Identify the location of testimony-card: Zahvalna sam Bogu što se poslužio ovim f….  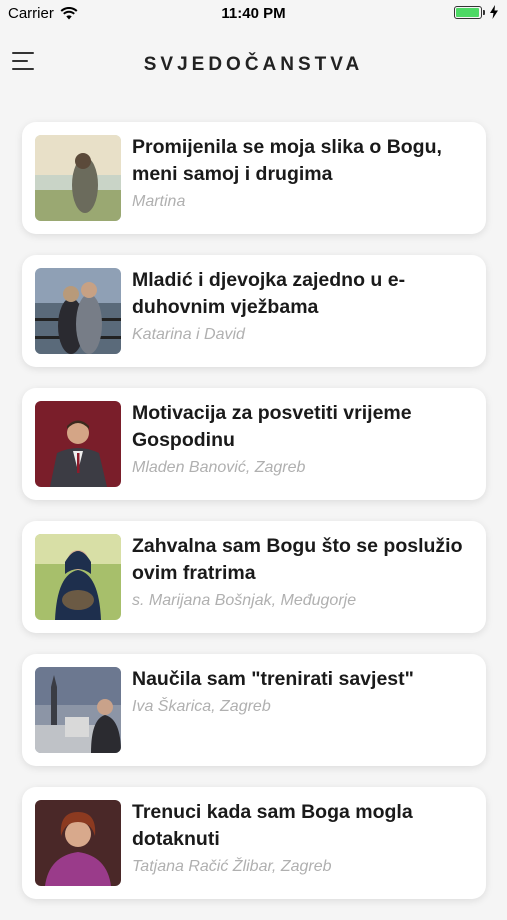
(254, 577).